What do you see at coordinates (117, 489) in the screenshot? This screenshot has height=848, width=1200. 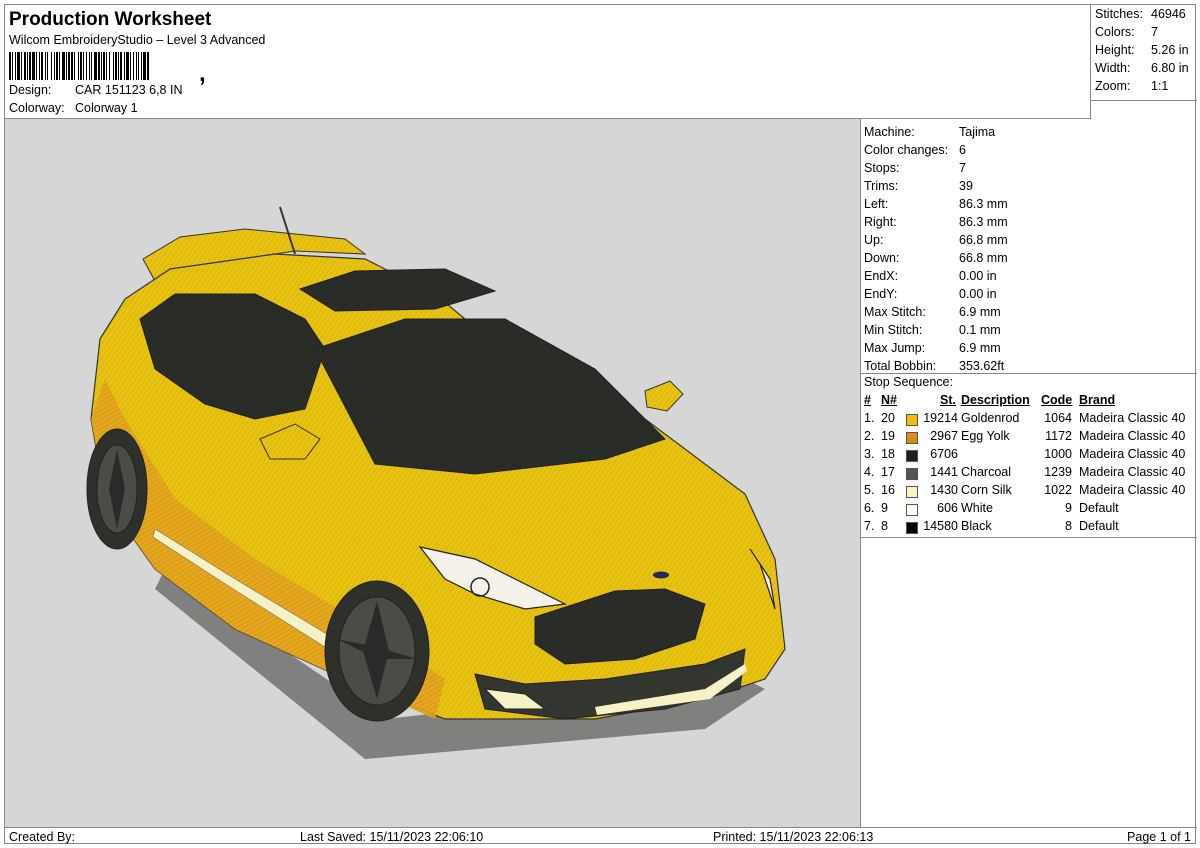 I see `rear-wheel` at bounding box center [117, 489].